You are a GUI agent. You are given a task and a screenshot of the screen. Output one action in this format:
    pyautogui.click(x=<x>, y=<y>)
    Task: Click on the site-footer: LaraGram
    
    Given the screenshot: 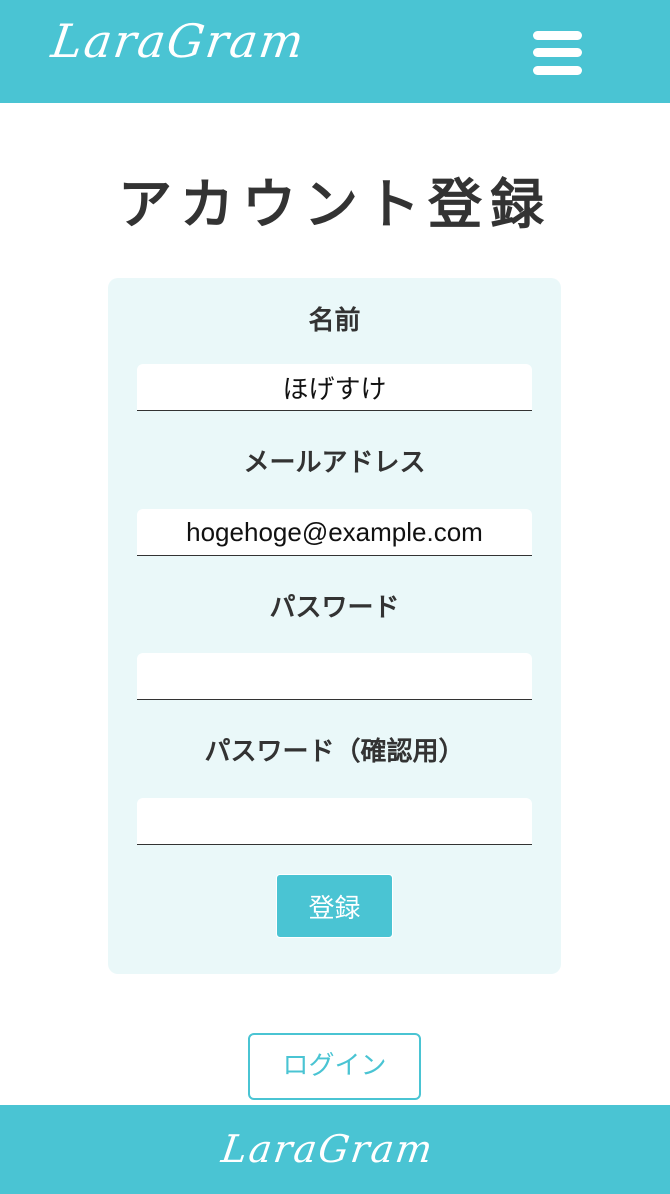 What is the action you would take?
    pyautogui.click(x=335, y=1149)
    